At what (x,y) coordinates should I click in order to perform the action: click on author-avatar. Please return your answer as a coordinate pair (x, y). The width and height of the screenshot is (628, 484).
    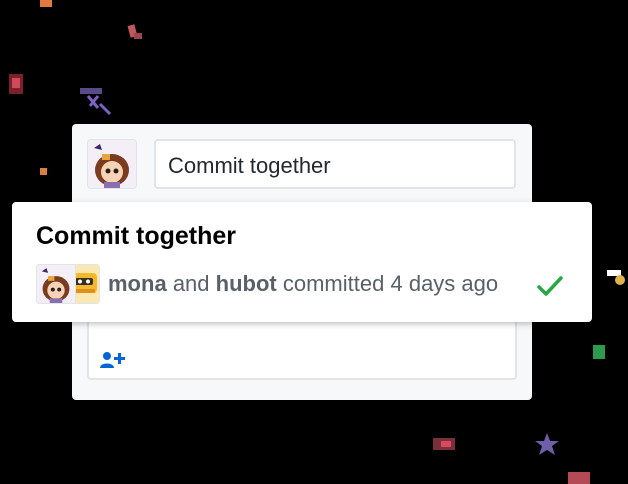
    Looking at the image, I should click on (112, 164).